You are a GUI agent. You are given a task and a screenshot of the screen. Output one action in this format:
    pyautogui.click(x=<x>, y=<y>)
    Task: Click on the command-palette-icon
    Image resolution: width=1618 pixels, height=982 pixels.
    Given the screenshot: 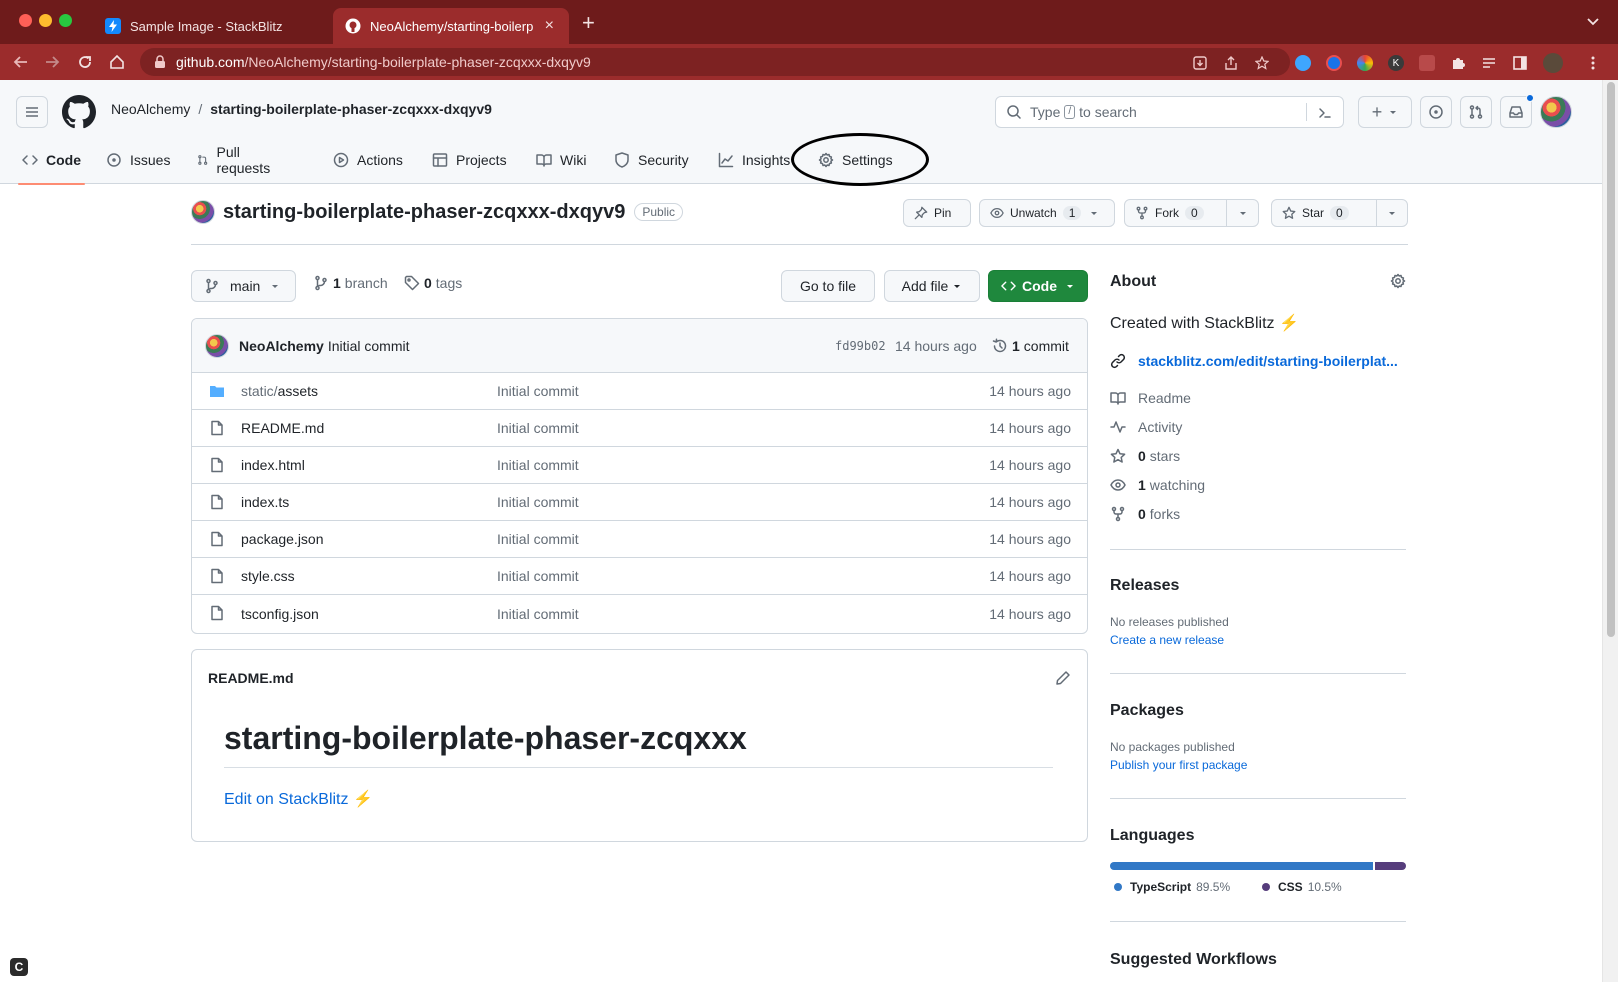 What is the action you would take?
    pyautogui.click(x=1325, y=113)
    